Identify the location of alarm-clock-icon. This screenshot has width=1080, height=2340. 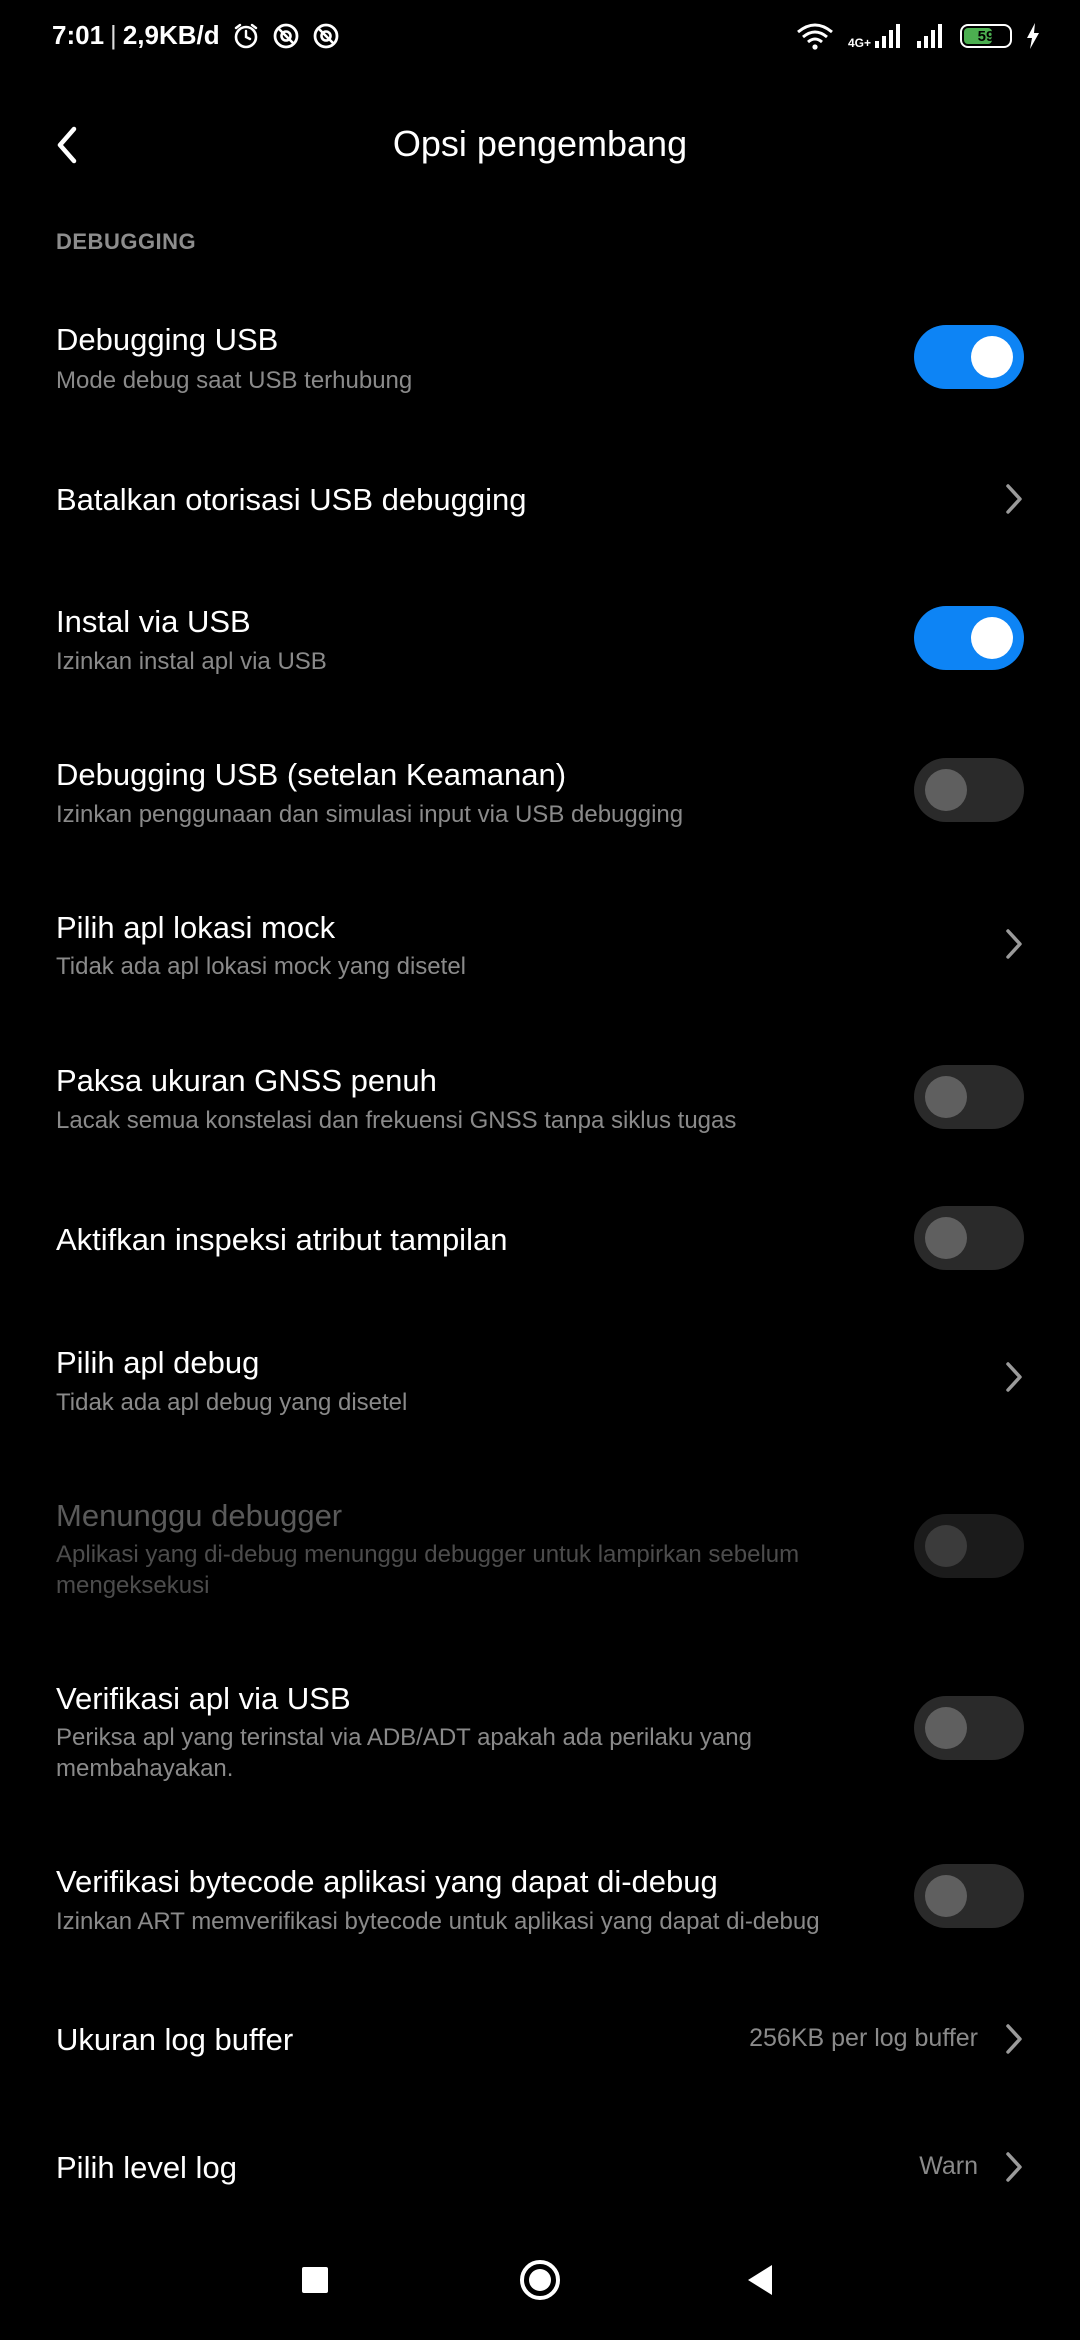
(245, 35).